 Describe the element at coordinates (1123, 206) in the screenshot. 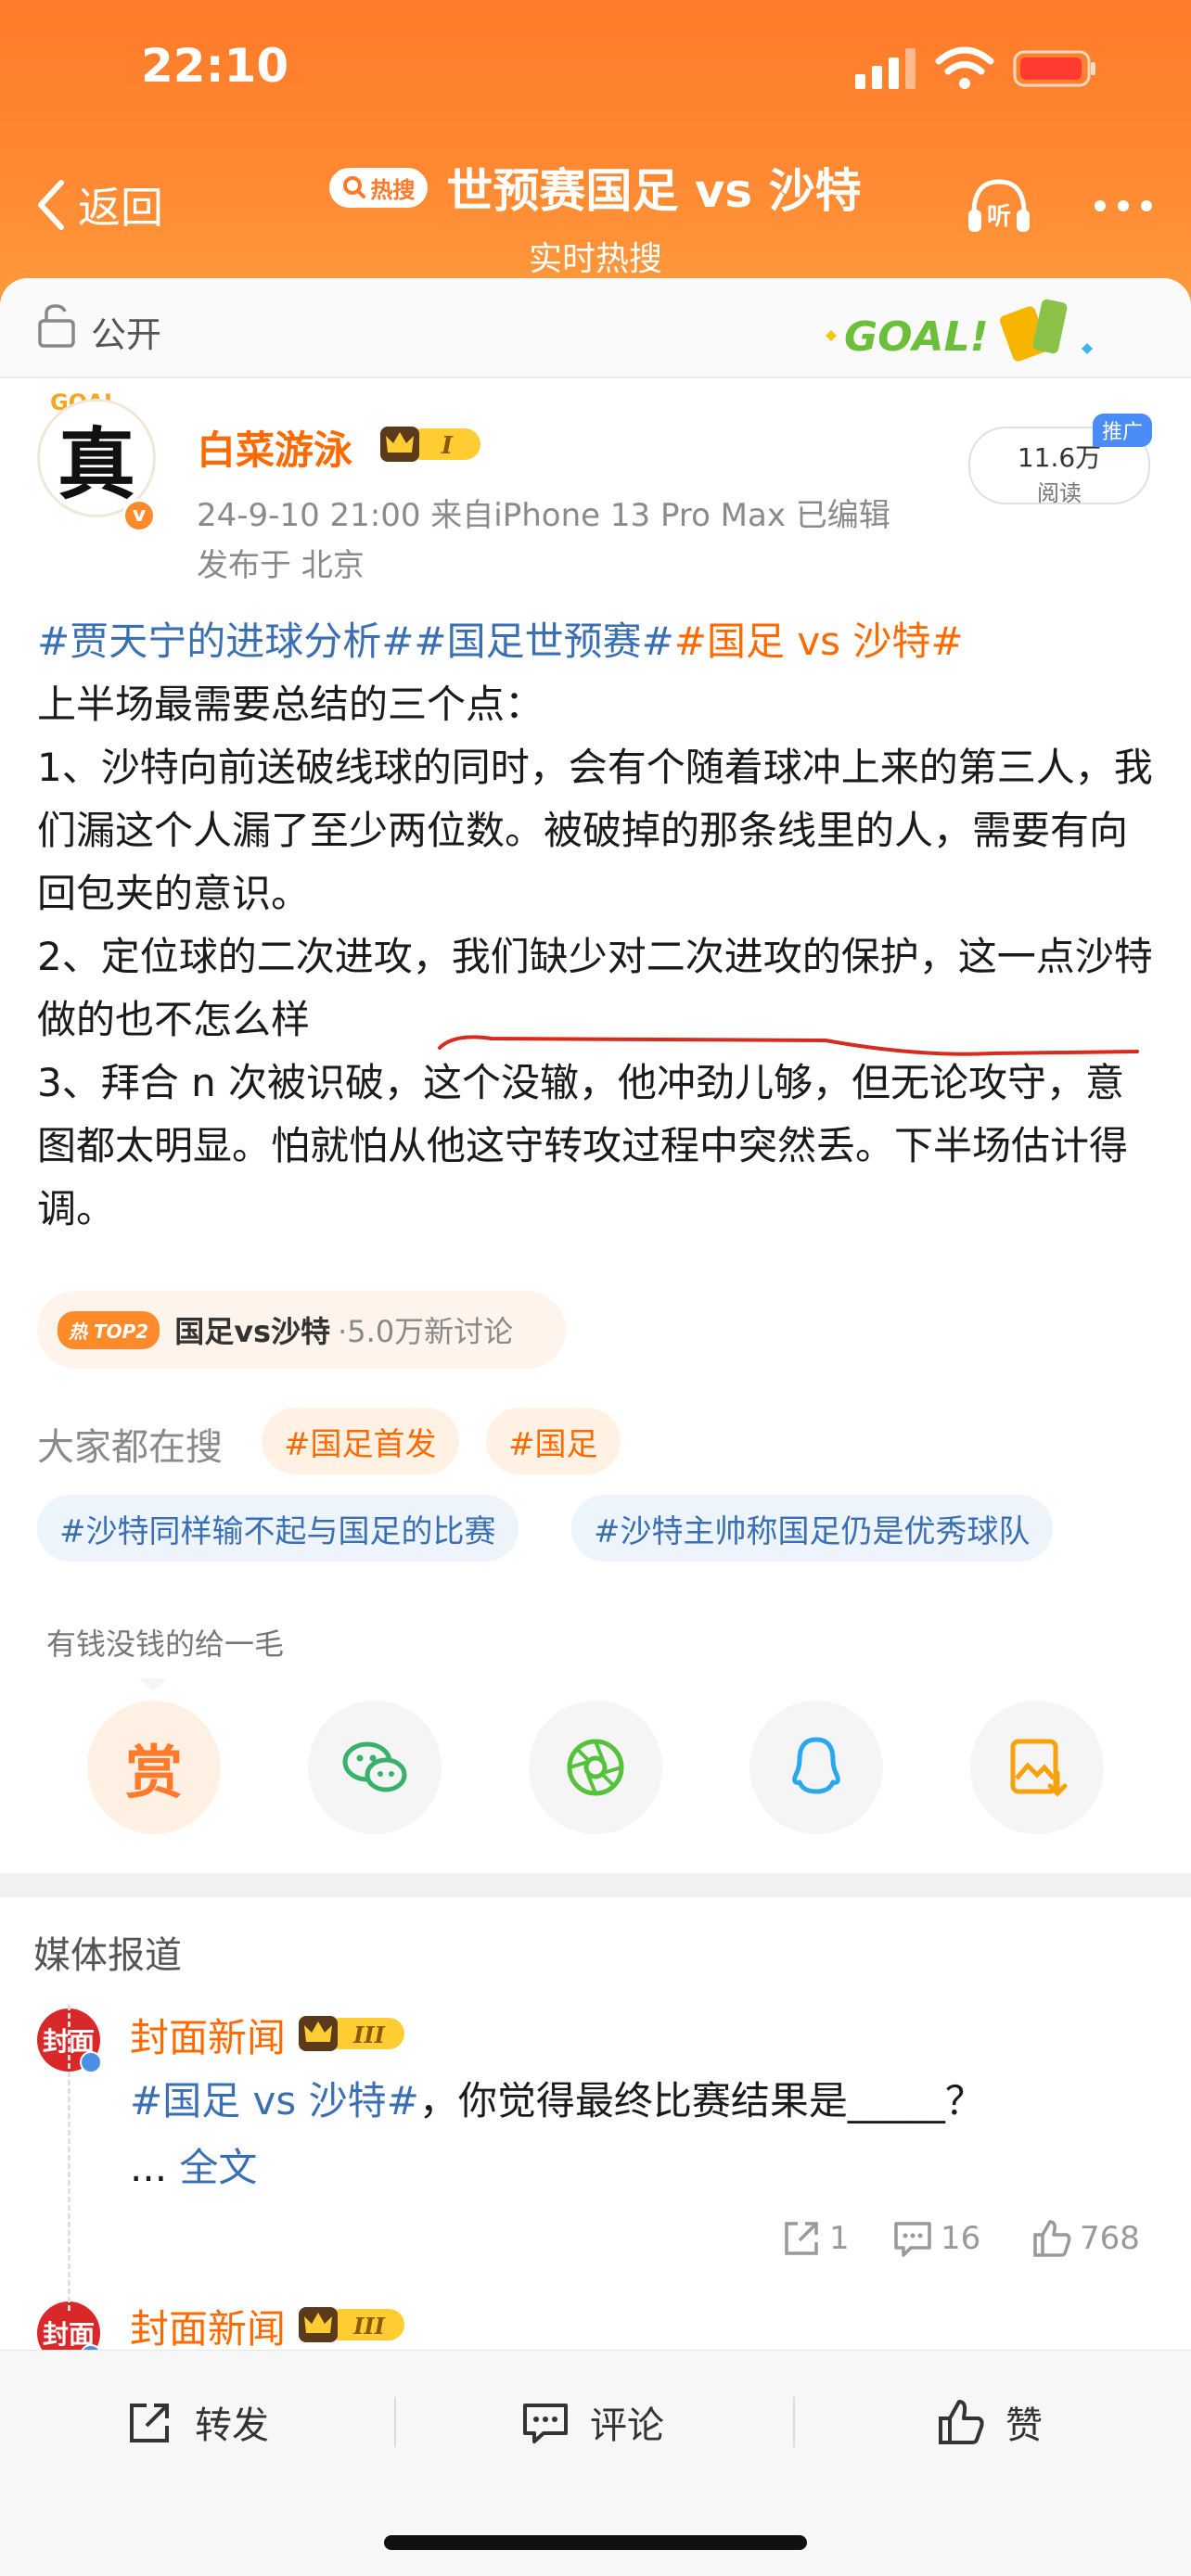

I see `more-icon` at that location.